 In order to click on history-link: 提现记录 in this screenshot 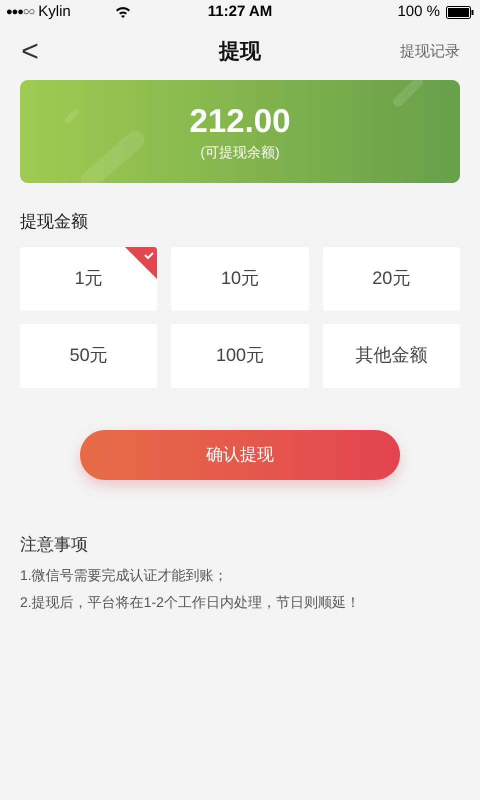, I will do `click(430, 52)`.